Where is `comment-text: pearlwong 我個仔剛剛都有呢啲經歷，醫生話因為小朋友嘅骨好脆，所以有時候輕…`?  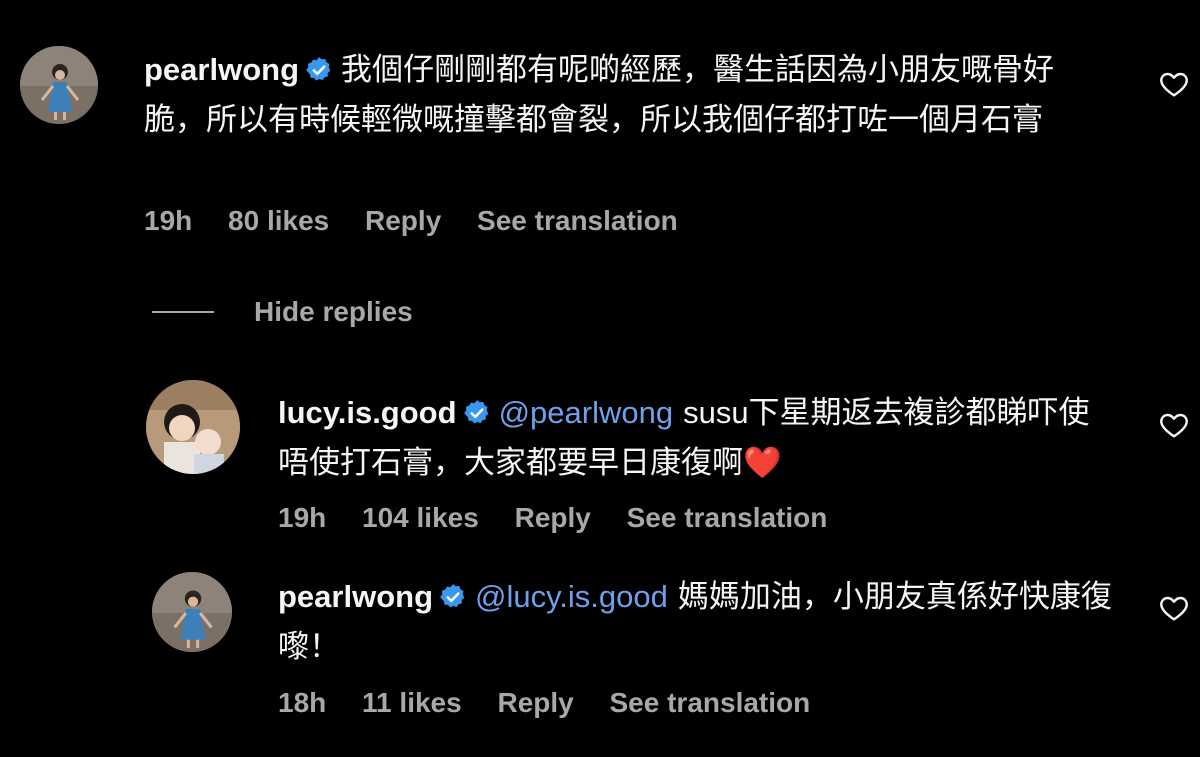 comment-text: pearlwong 我個仔剛剛都有呢啲經歷，醫生話因為小朋友嘅骨好脆，所以有時候輕… is located at coordinates (624, 95).